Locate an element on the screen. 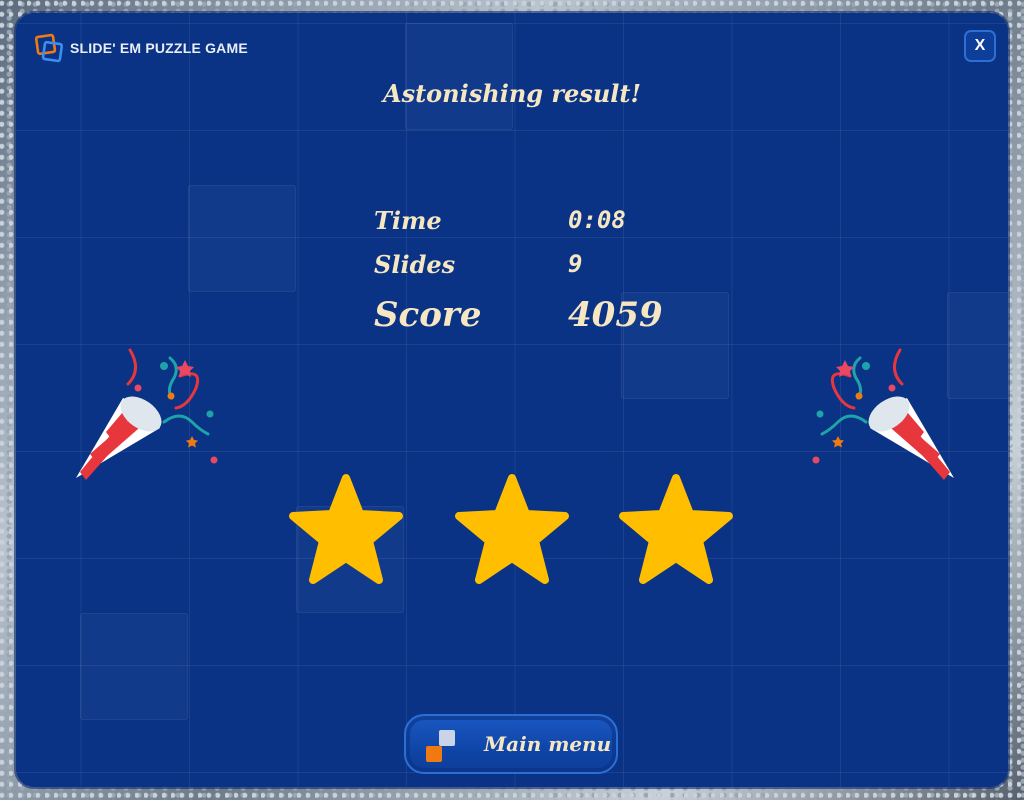  score-label: Score is located at coordinates (428, 315).